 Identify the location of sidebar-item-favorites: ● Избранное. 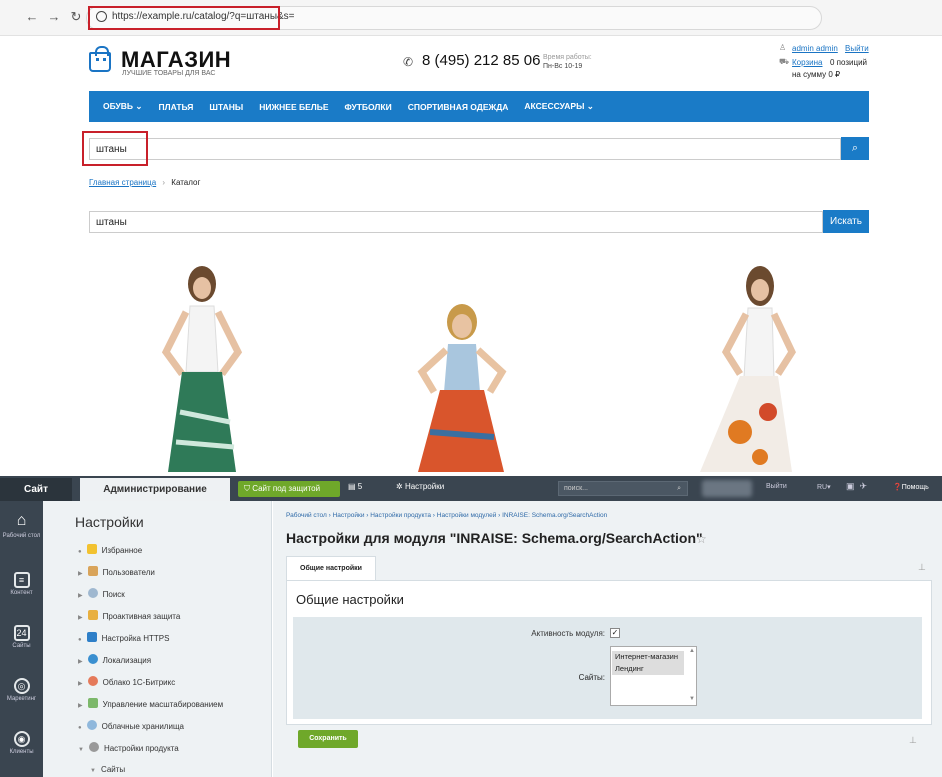
(110, 549).